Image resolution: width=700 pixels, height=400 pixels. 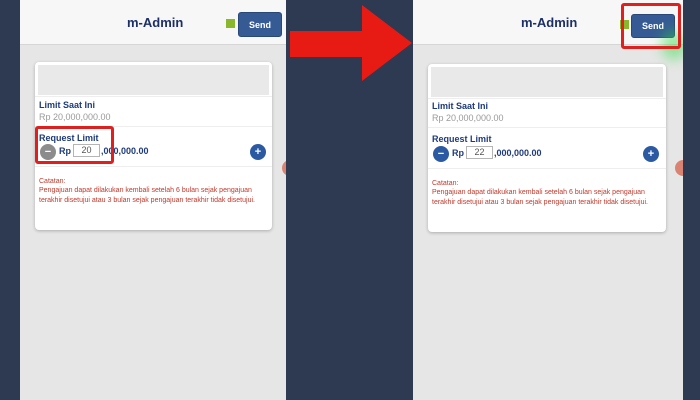 I want to click on highlight-request-limit, so click(x=74, y=145).